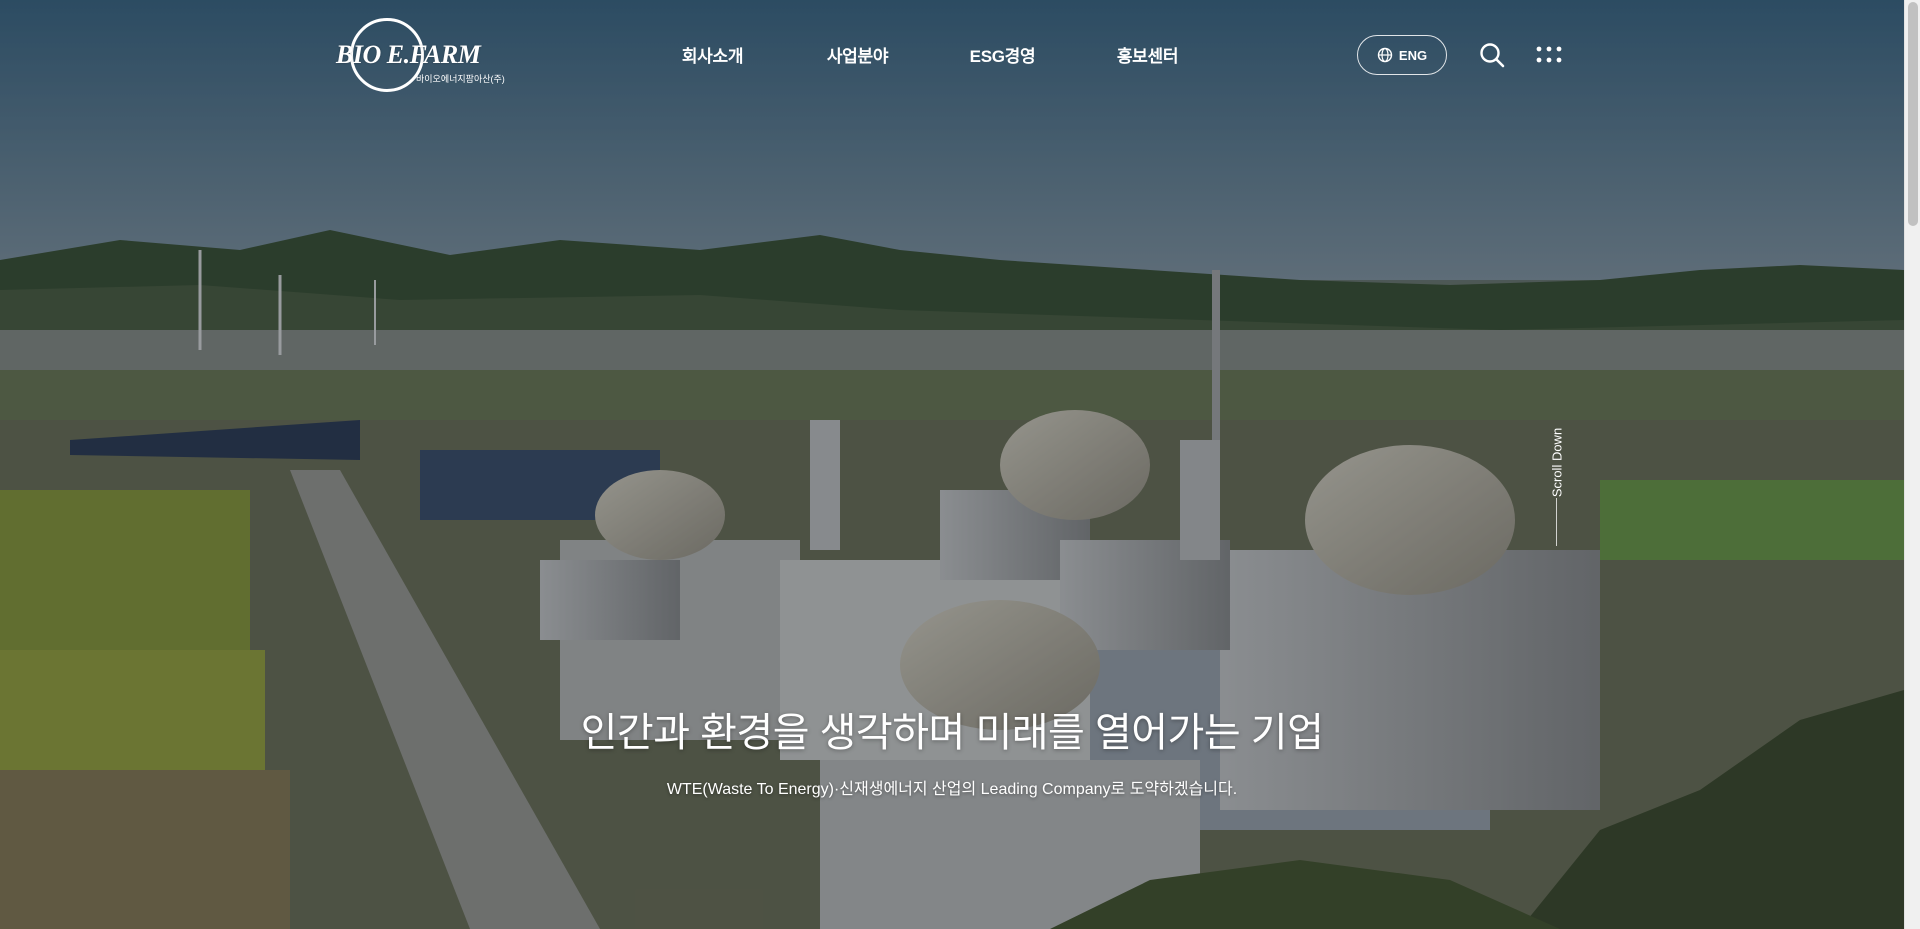  What do you see at coordinates (712, 54) in the screenshot?
I see `nav-item-company: 회사소개` at bounding box center [712, 54].